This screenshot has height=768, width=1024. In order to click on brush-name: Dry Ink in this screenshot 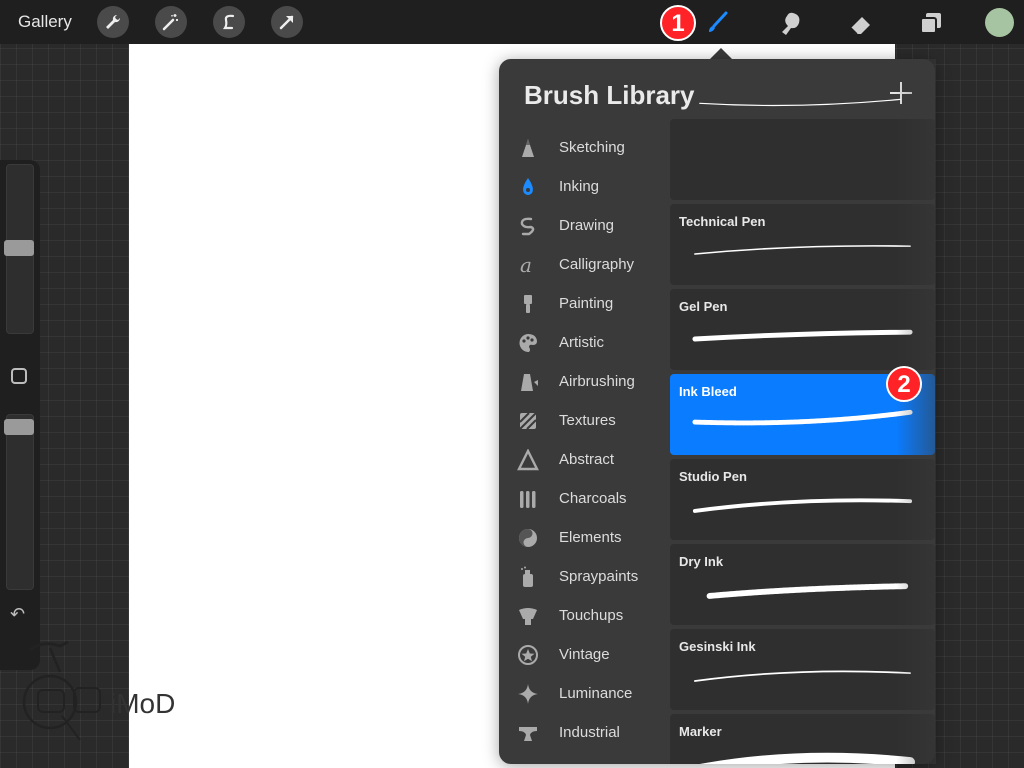, I will do `click(701, 561)`.